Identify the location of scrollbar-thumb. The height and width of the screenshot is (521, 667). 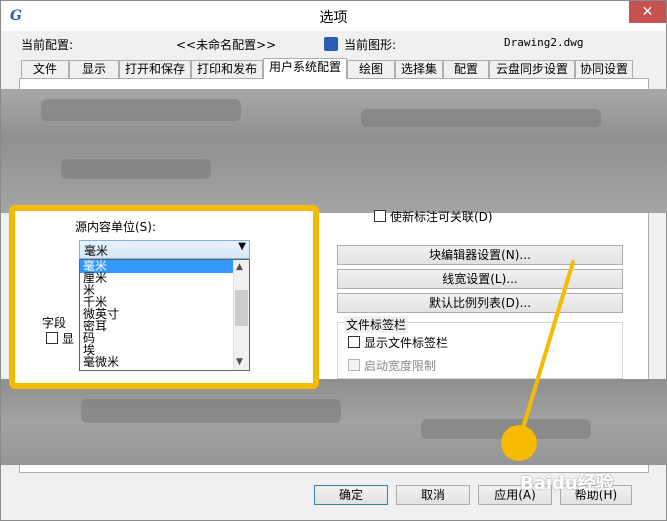
(241, 308).